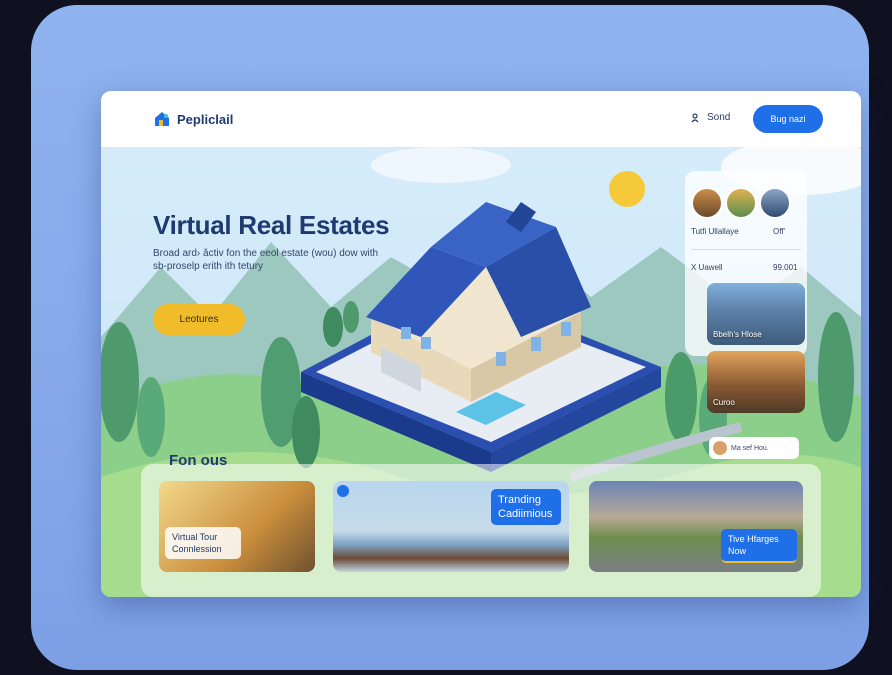 The height and width of the screenshot is (675, 892). I want to click on house-logo-icon, so click(162, 119).